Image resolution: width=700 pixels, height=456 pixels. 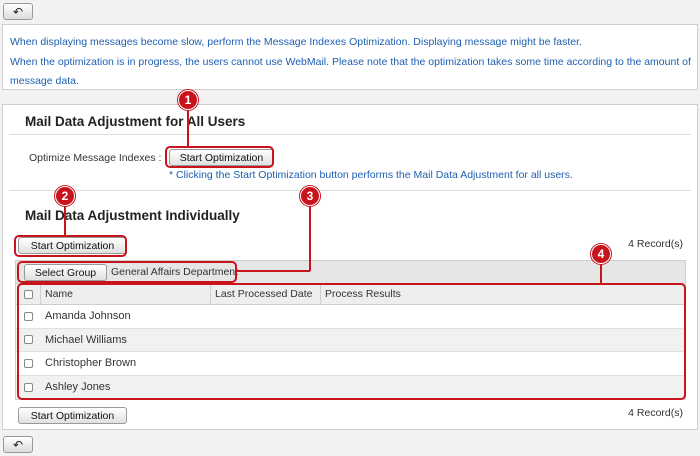 I want to click on section-title-all-users: Mail Data Adjustment for All Users, so click(x=135, y=121).